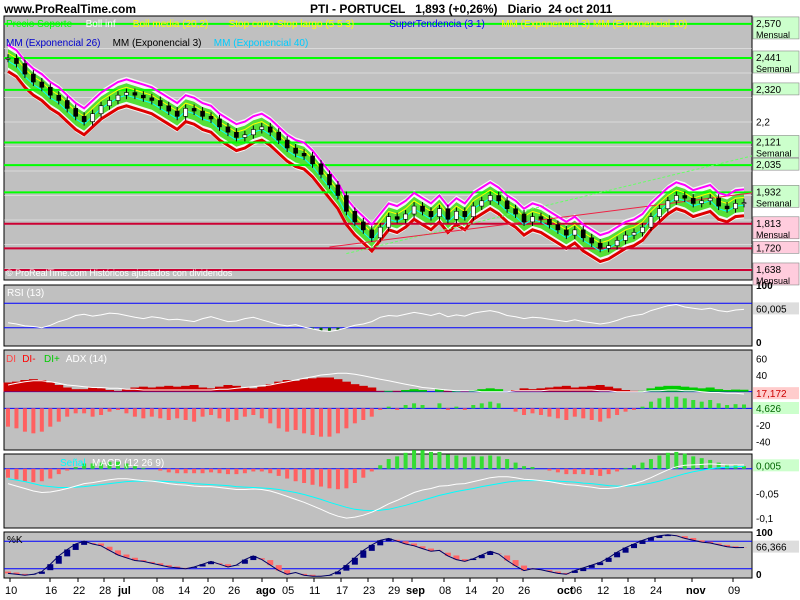 The width and height of the screenshot is (800, 600). Describe the element at coordinates (768, 192) in the screenshot. I see `level-value: 1,932` at that location.